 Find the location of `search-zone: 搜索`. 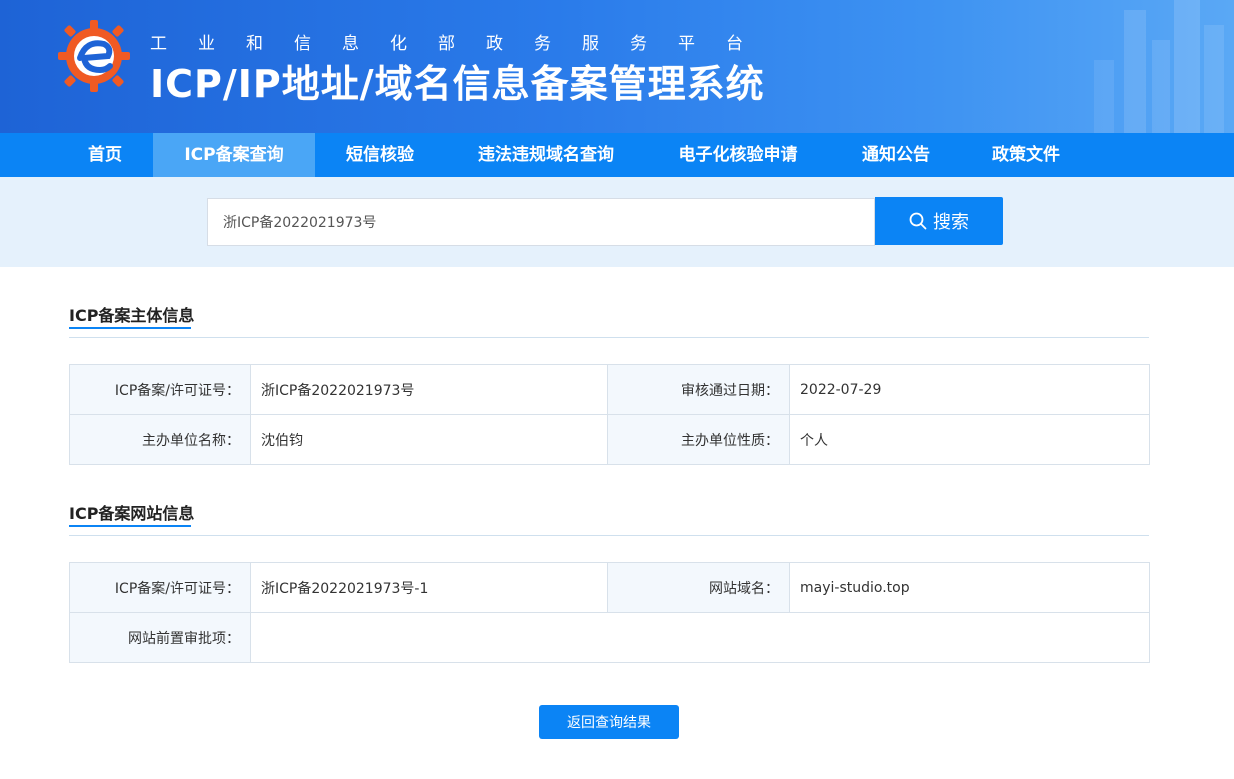

search-zone: 搜索 is located at coordinates (617, 222).